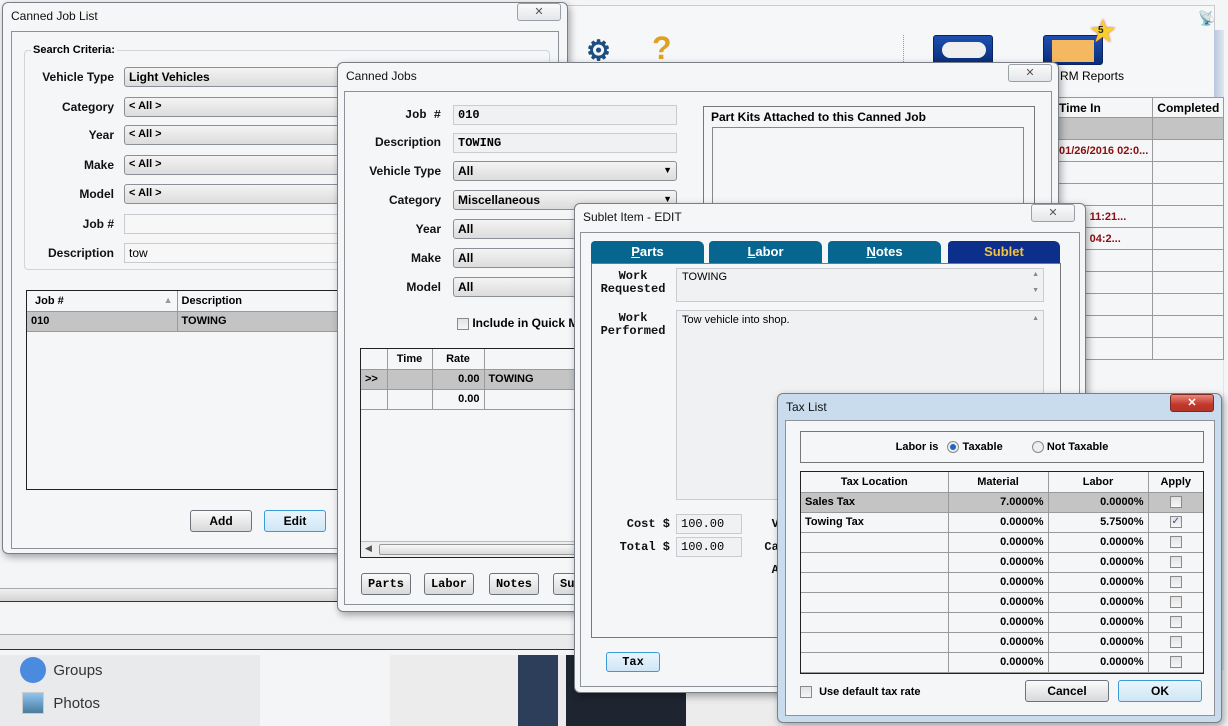  I want to click on tab-sublet: Sublet, so click(1004, 252).